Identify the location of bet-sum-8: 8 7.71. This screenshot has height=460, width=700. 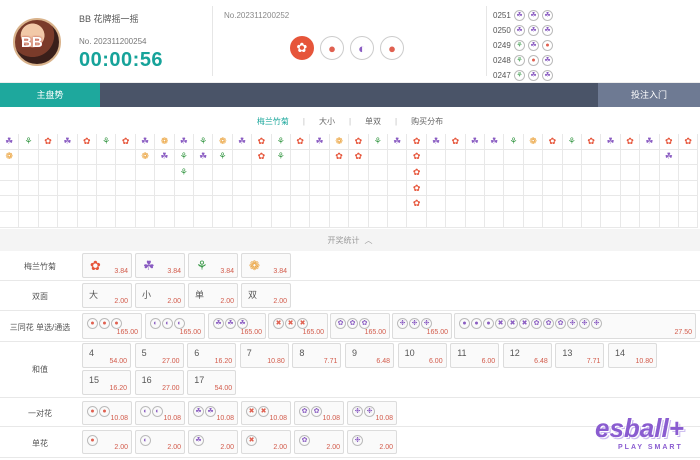
(317, 355).